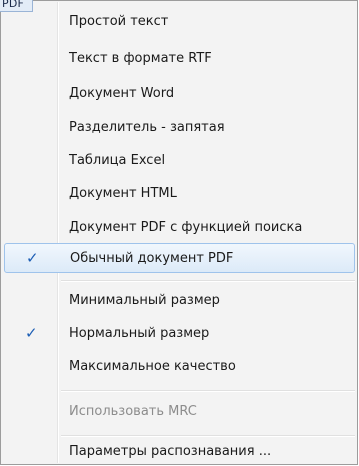 The image size is (359, 466). What do you see at coordinates (152, 366) in the screenshot?
I see `menu-item-label: Максимальное качество` at bounding box center [152, 366].